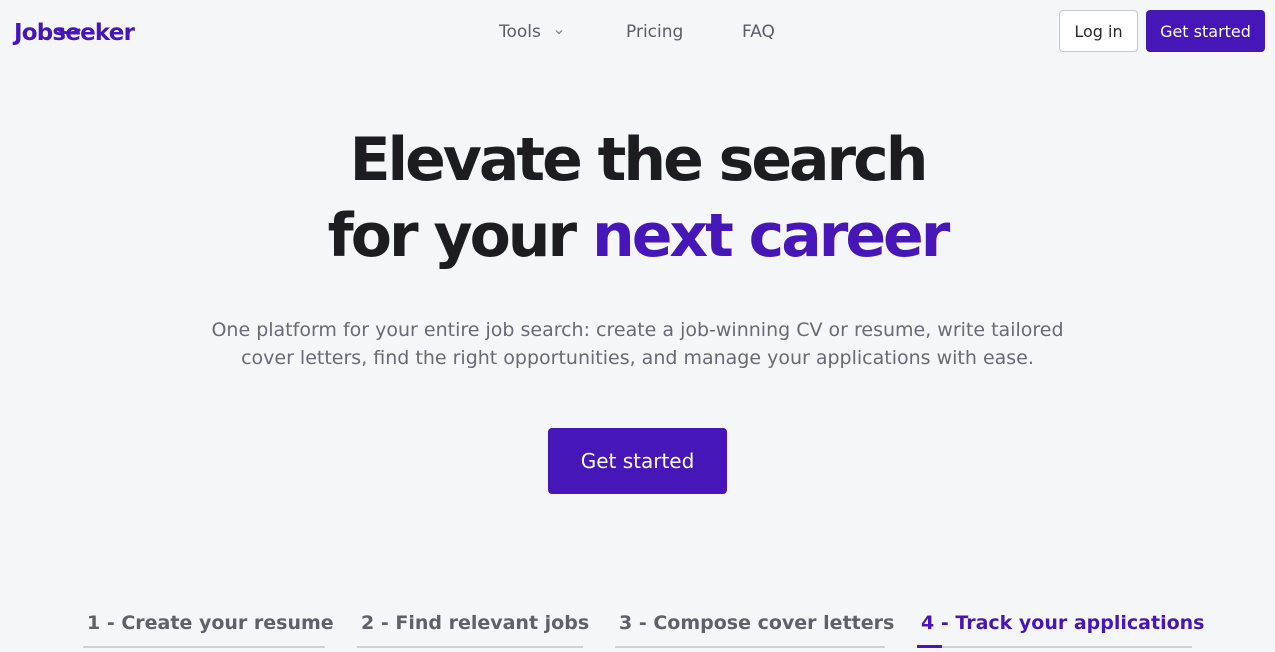 The width and height of the screenshot is (1275, 652). I want to click on hero-title-line2: for your next career, so click(637, 236).